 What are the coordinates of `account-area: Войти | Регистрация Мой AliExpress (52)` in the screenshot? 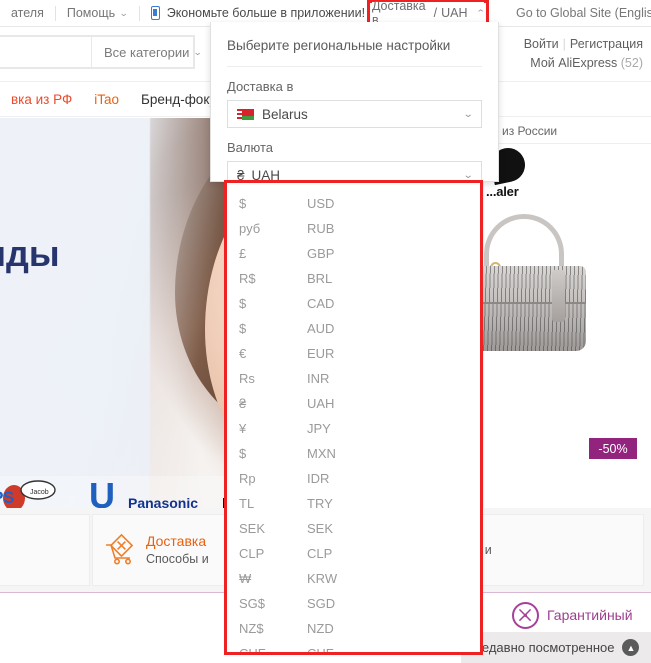 It's located at (583, 54).